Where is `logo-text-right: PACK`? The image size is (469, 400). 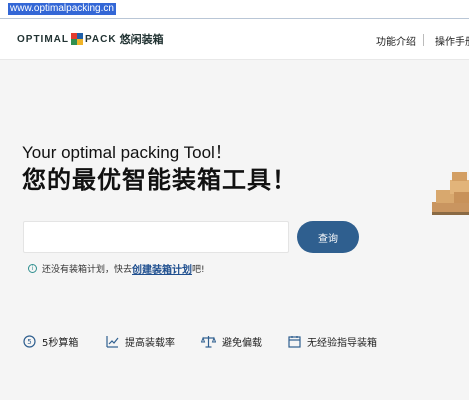
logo-text-right: PACK is located at coordinates (101, 39).